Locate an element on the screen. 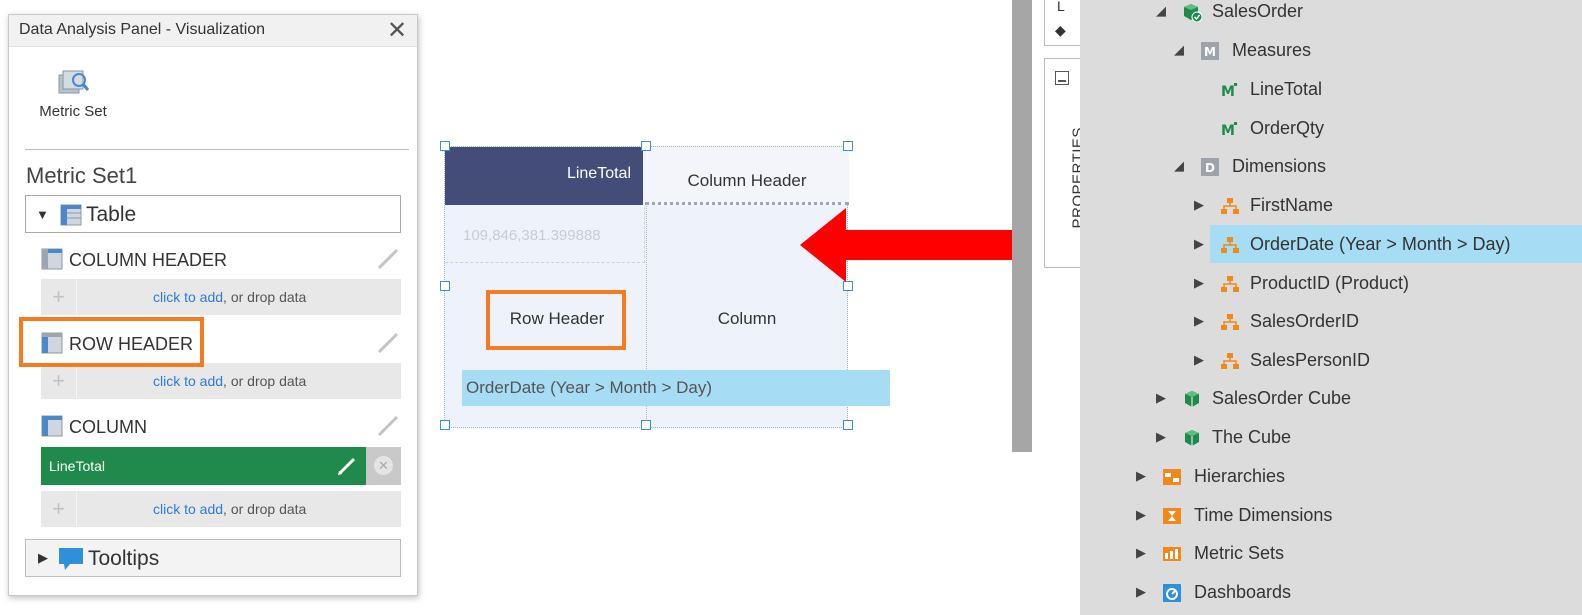 This screenshot has height=615, width=1582. tree-item-salesorder-cube: ▶ SalesOrder Cube is located at coordinates (1331, 399).